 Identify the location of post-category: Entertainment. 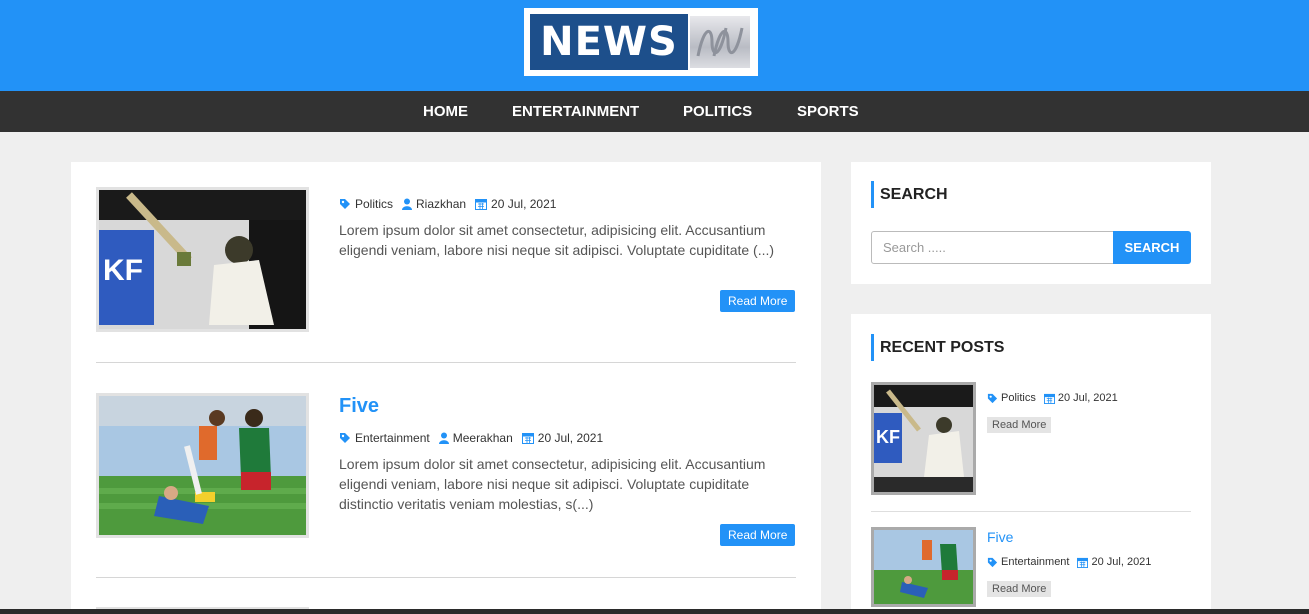
(384, 438).